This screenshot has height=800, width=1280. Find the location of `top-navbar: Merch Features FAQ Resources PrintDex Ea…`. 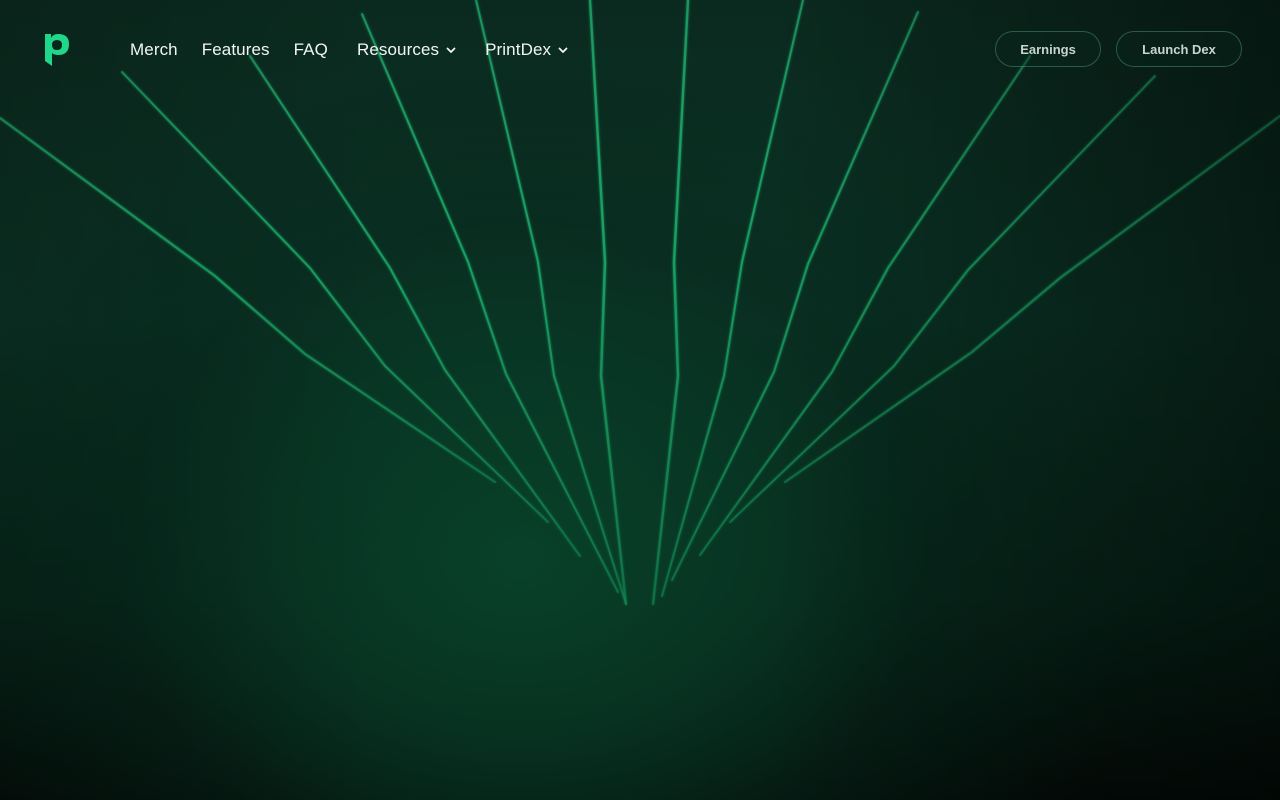

top-navbar: Merch Features FAQ Resources PrintDex Ea… is located at coordinates (640, 50).